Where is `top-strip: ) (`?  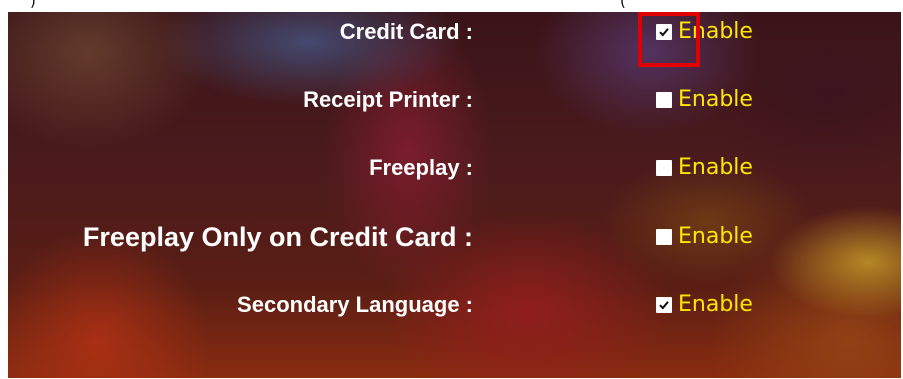
top-strip: ) ( is located at coordinates (451, 6).